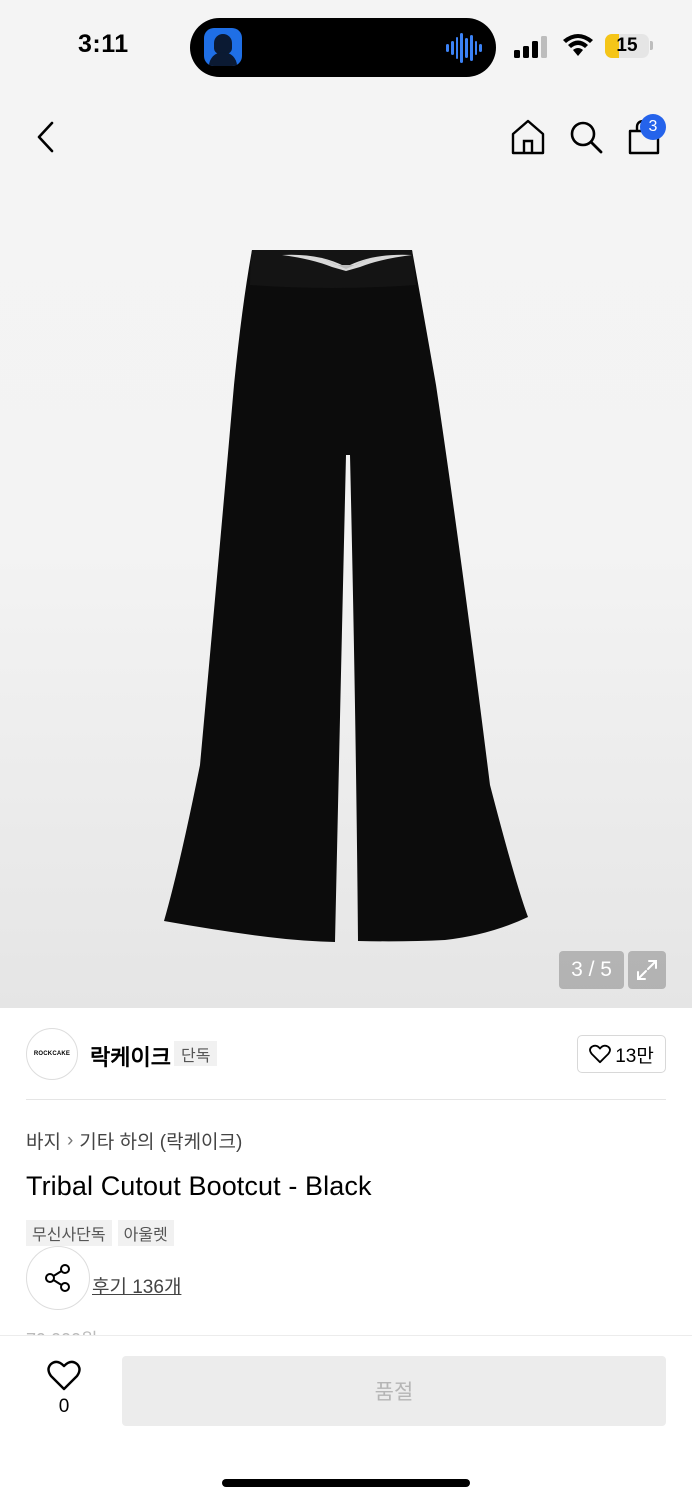  I want to click on breadcrumb-subcategory: 기타 하의 (락케이크), so click(160, 1140).